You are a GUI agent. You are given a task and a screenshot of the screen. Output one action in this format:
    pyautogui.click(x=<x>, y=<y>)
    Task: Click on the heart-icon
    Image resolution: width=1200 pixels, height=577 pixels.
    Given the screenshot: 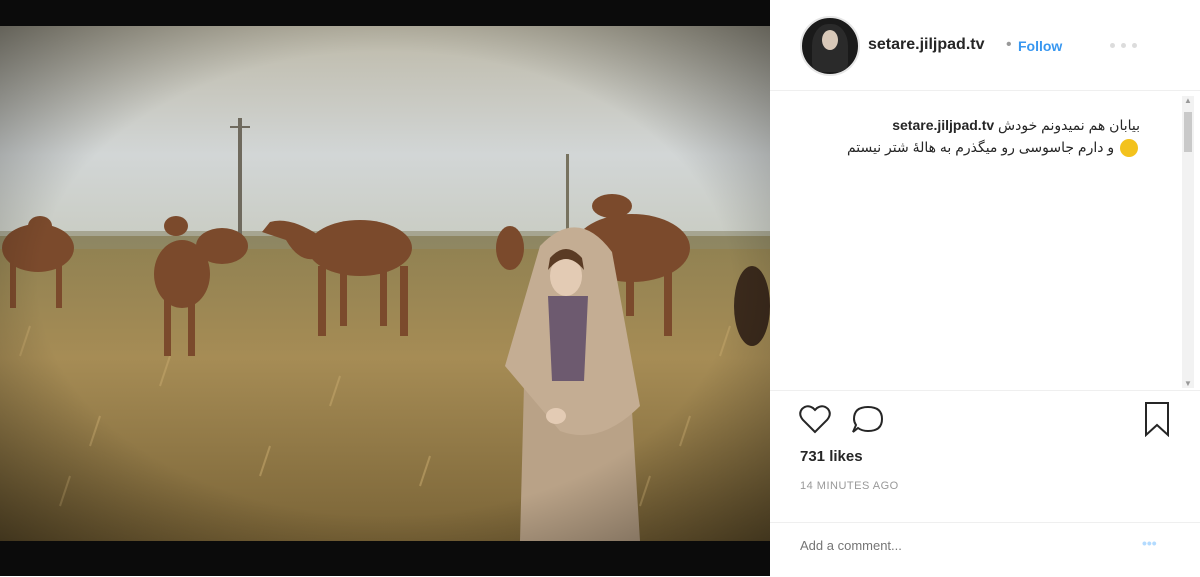 What is the action you would take?
    pyautogui.click(x=815, y=421)
    